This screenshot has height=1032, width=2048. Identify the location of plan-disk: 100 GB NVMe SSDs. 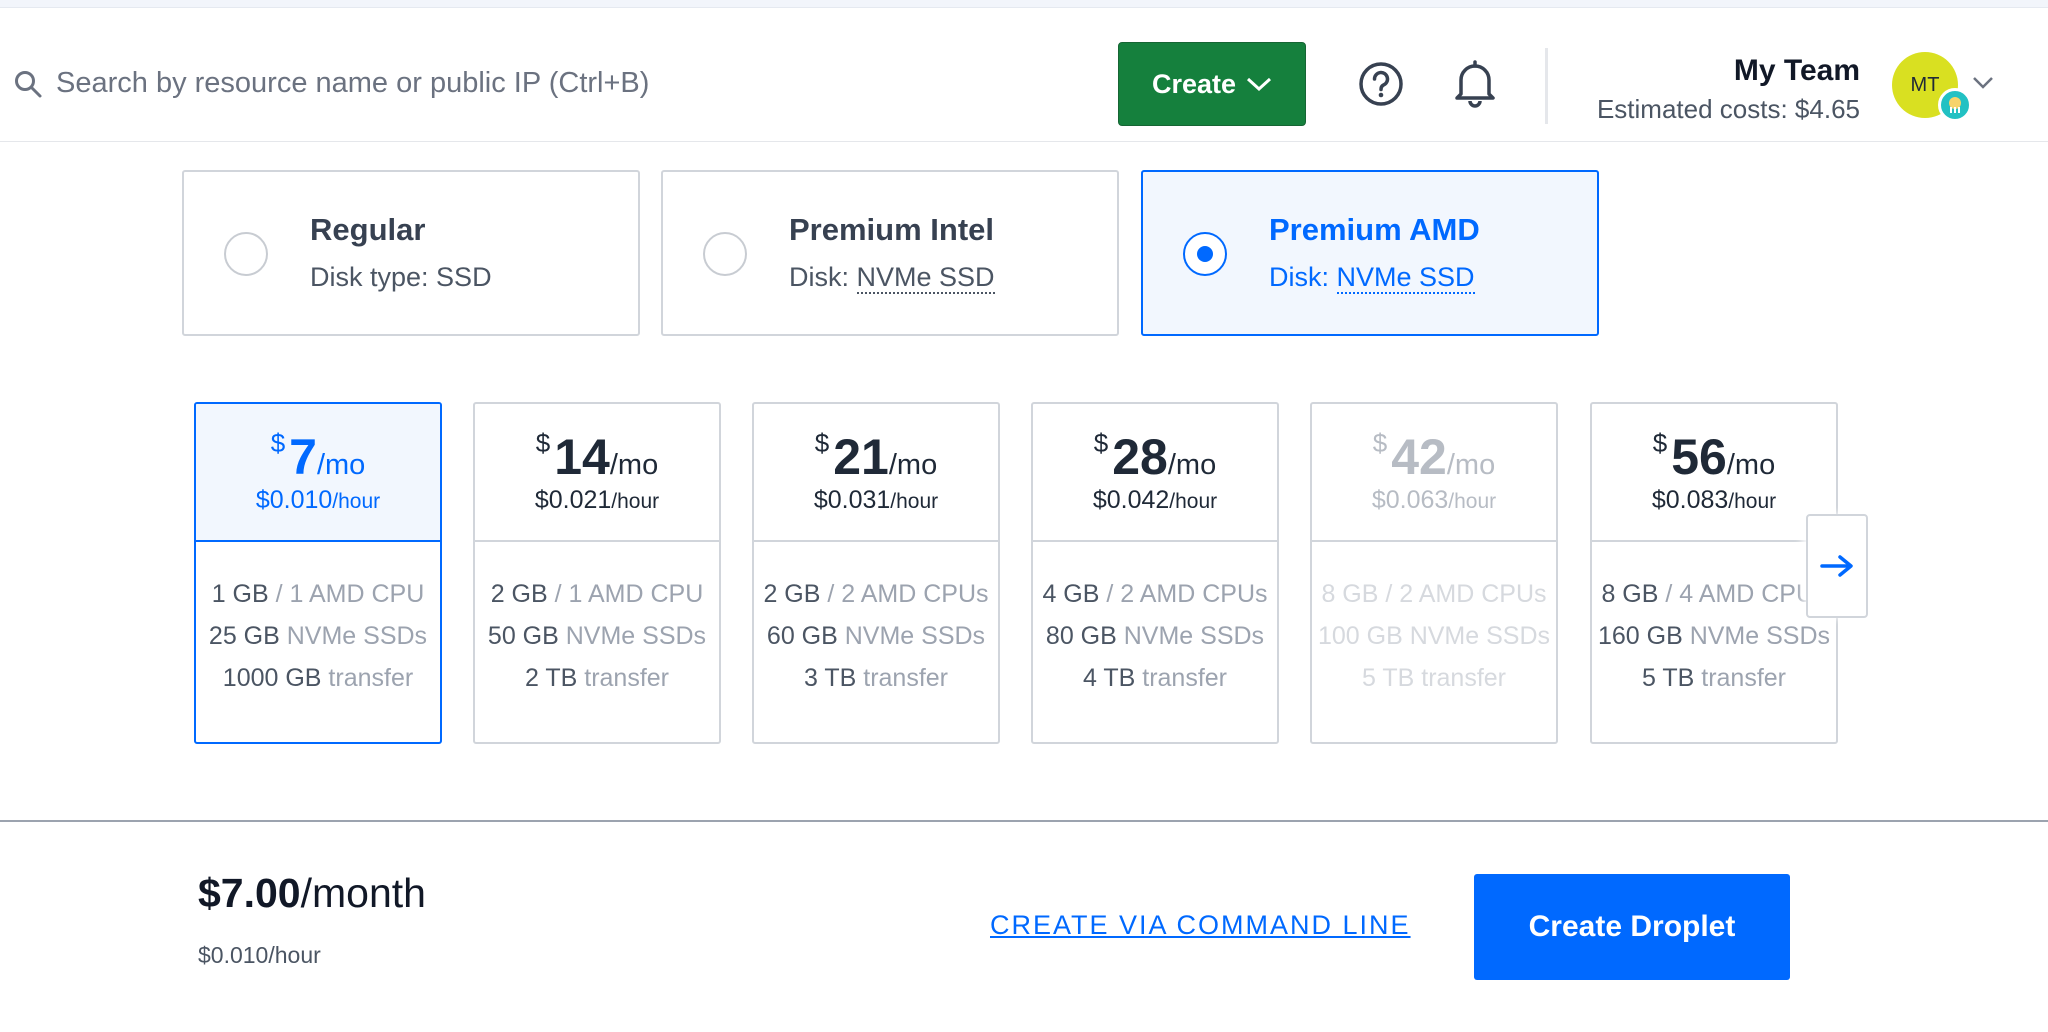
(1434, 636).